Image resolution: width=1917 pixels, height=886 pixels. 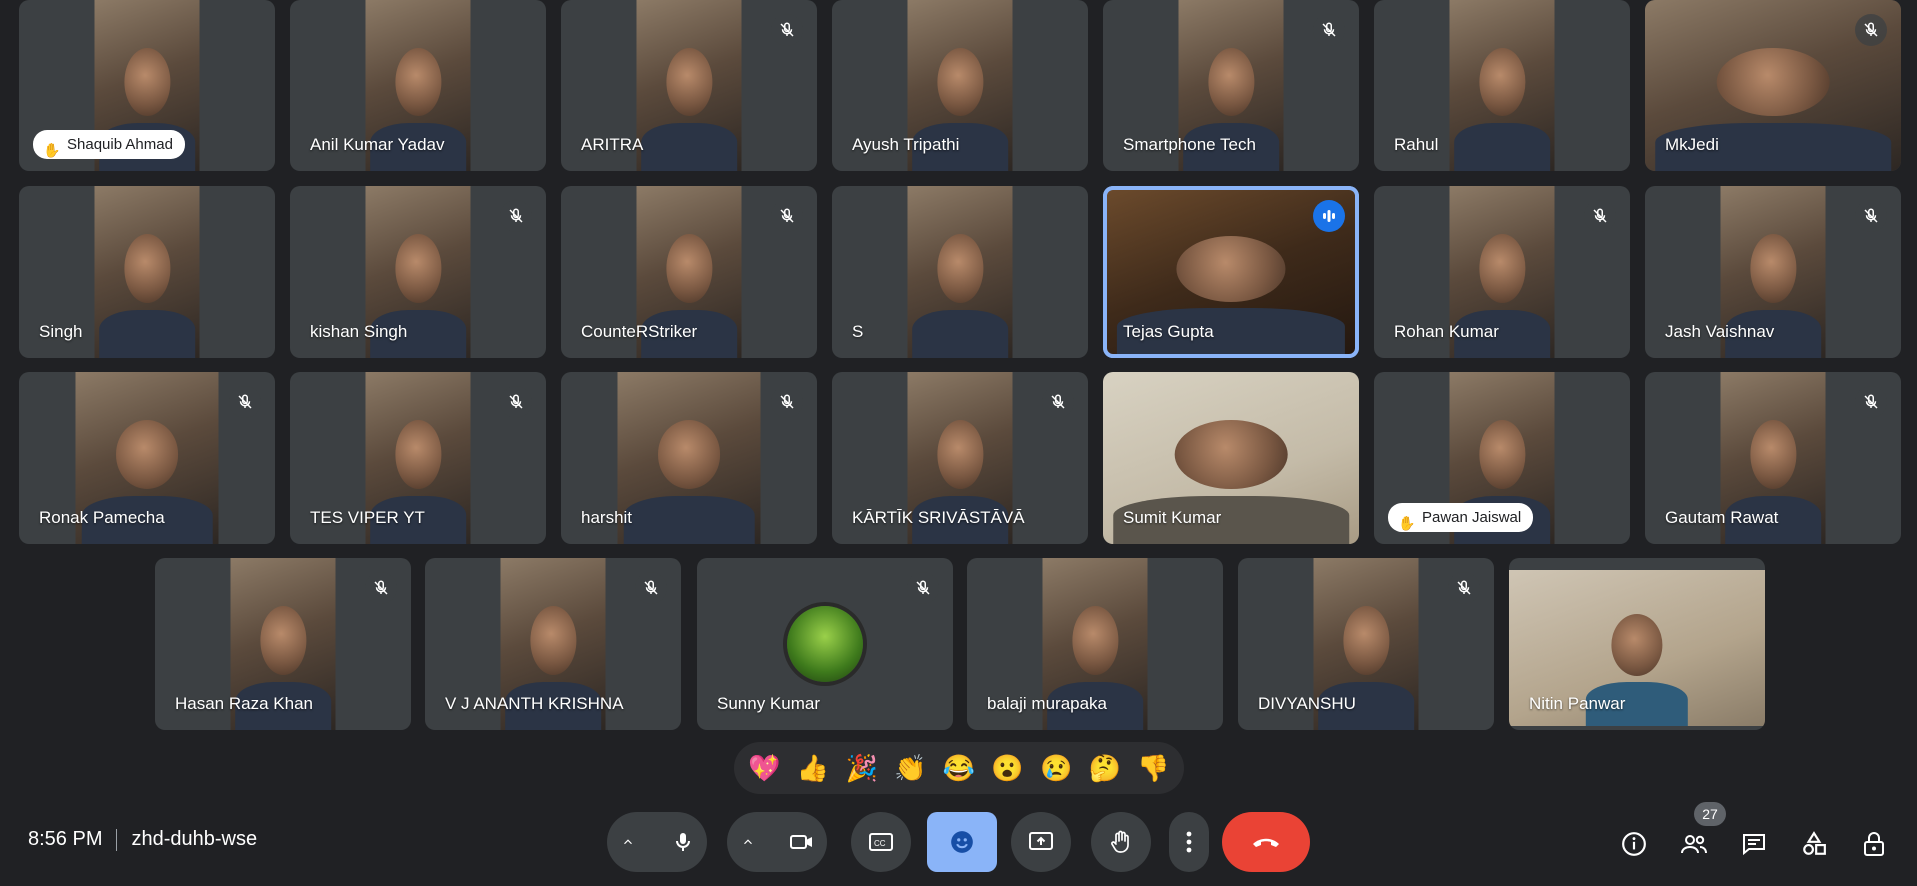 I want to click on participant-name: Ayush Tripathi, so click(x=906, y=144).